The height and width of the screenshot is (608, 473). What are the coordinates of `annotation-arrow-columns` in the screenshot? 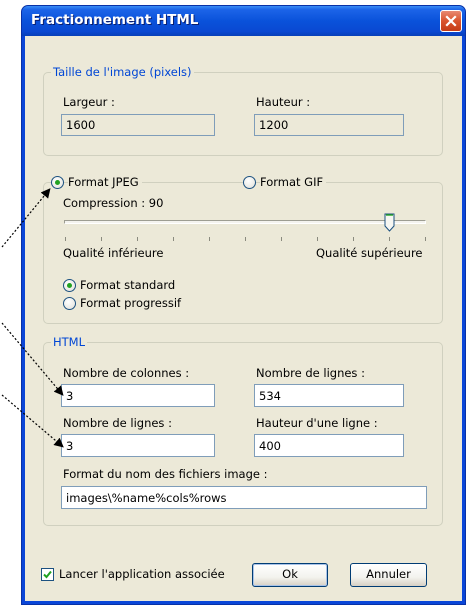 It's located at (32, 359).